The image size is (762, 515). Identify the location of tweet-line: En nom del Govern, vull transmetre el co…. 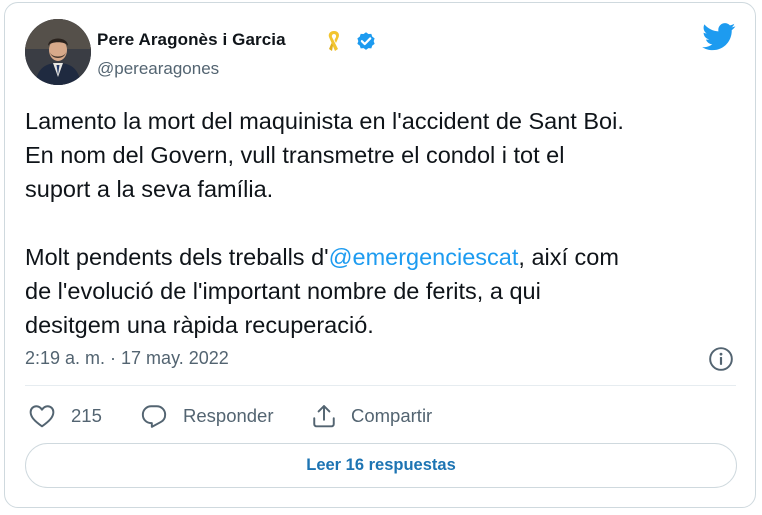
(295, 155).